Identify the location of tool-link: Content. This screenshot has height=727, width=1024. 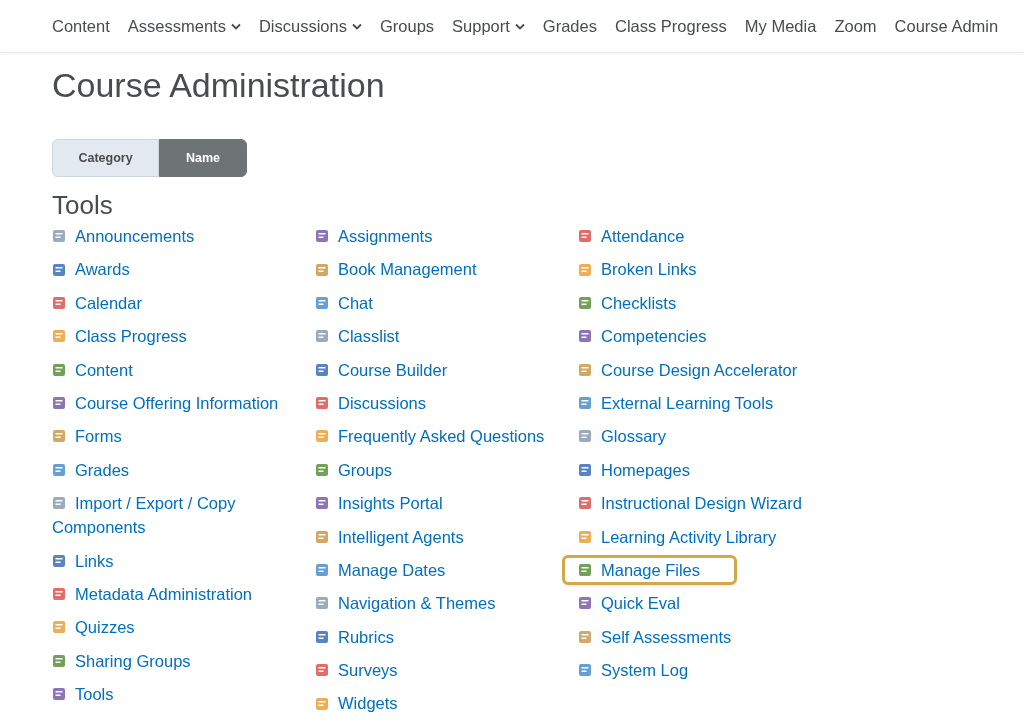
(92, 369).